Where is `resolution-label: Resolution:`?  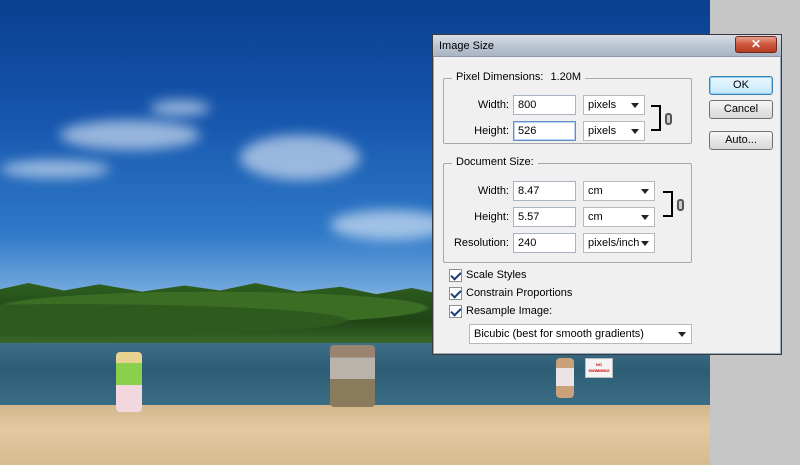 resolution-label: Resolution: is located at coordinates (481, 243).